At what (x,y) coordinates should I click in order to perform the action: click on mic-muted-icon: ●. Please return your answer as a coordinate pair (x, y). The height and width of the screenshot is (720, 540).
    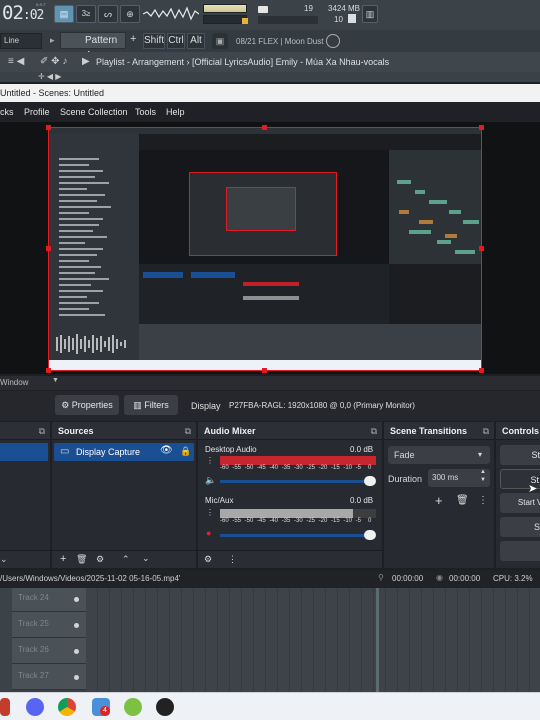
    Looking at the image, I should click on (208, 533).